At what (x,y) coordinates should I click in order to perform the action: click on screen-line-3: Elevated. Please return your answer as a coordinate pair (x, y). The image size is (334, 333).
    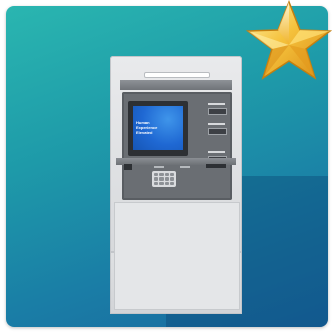
    Looking at the image, I should click on (144, 132).